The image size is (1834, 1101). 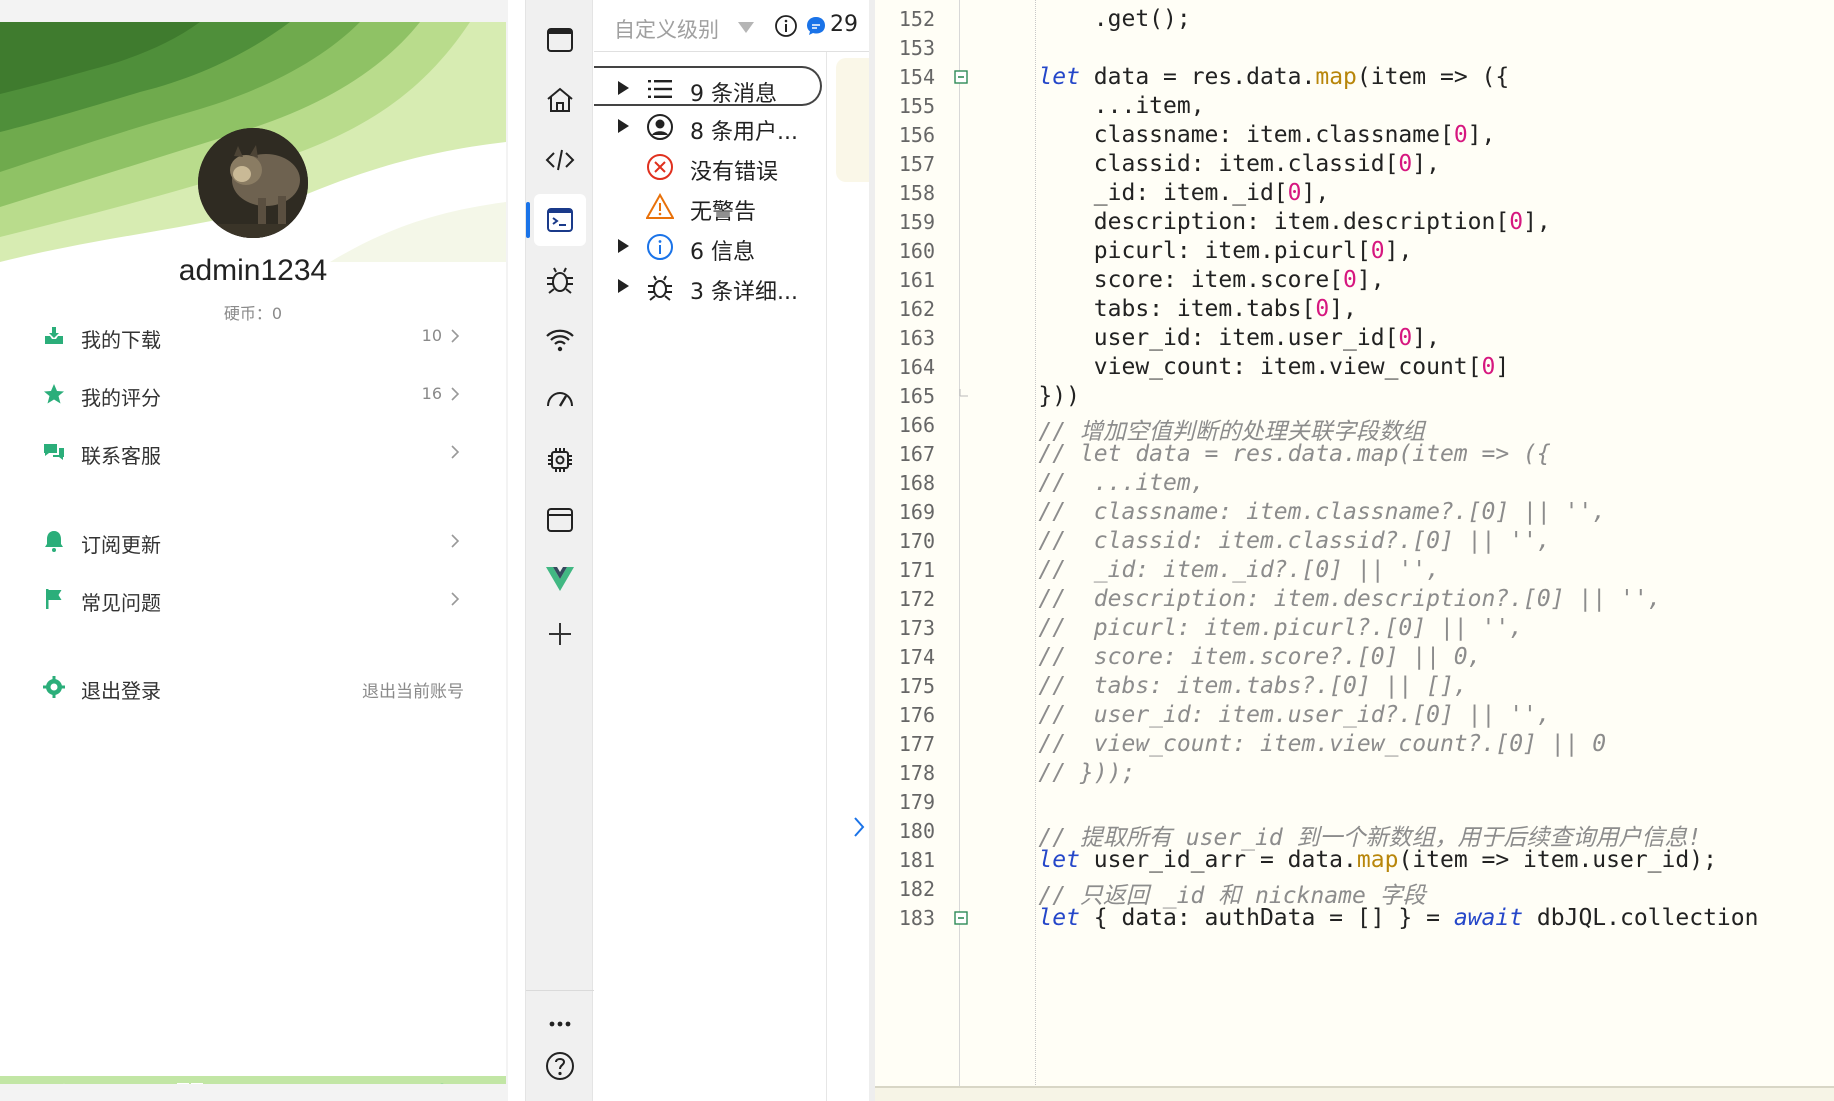 I want to click on log-level-dropdown: 自定义级别, so click(x=666, y=29).